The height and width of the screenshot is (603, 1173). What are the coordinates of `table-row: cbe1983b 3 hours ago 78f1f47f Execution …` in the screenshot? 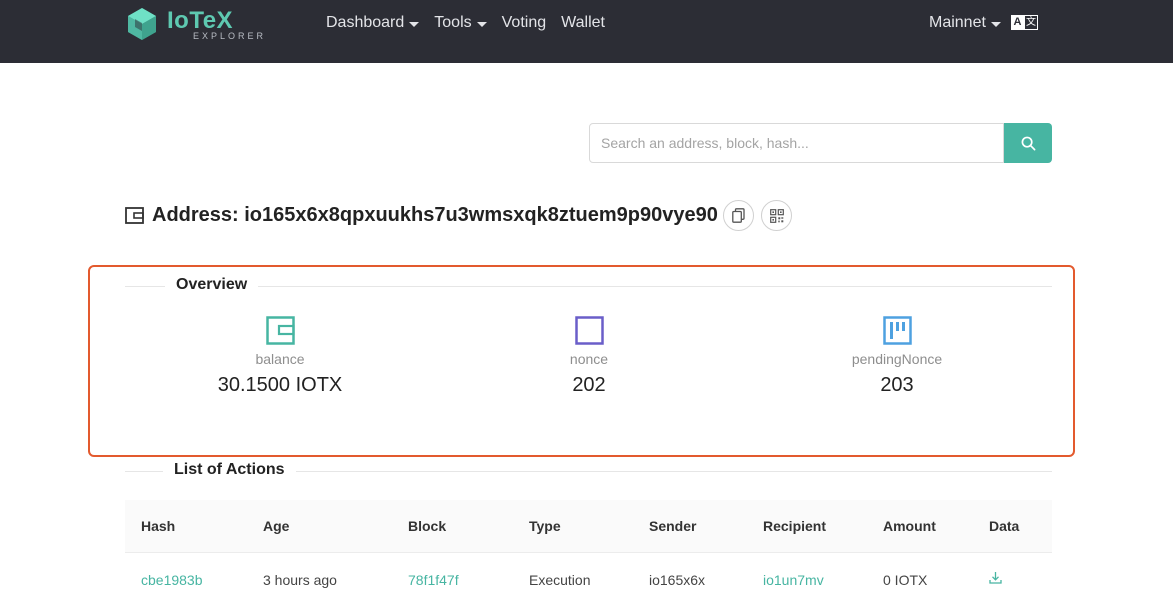 It's located at (588, 578).